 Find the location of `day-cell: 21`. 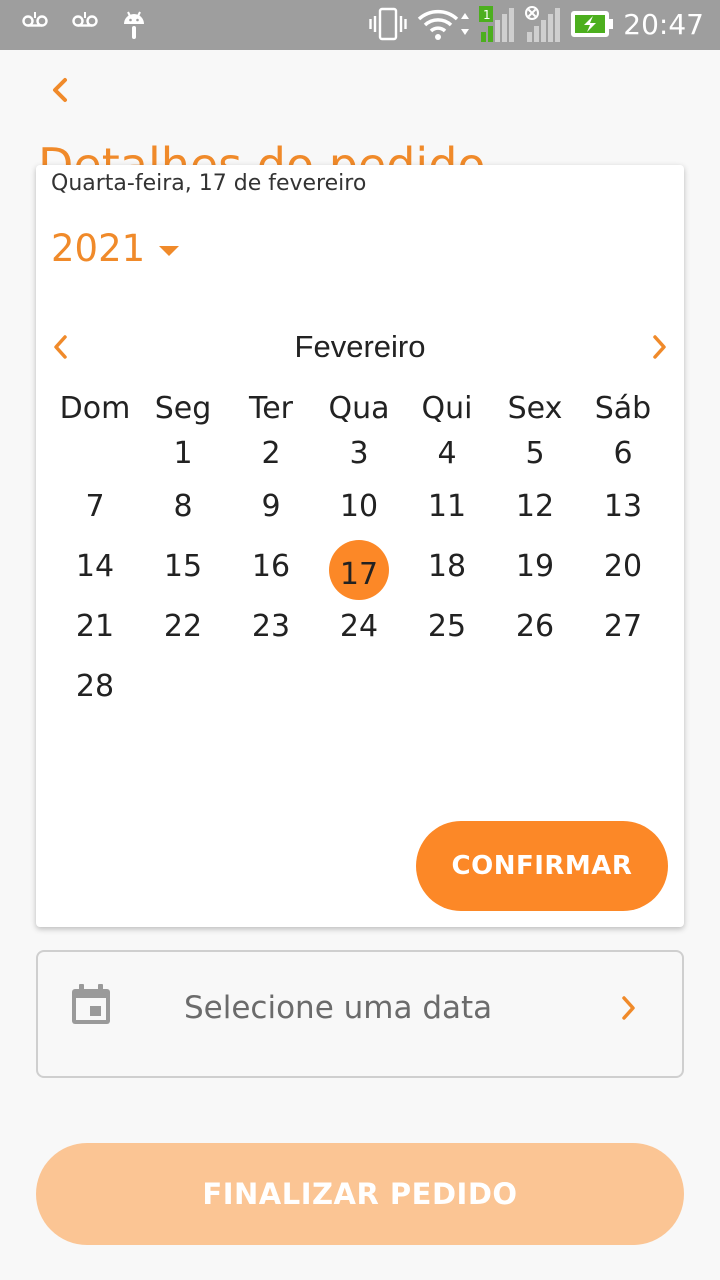

day-cell: 21 is located at coordinates (95, 626).